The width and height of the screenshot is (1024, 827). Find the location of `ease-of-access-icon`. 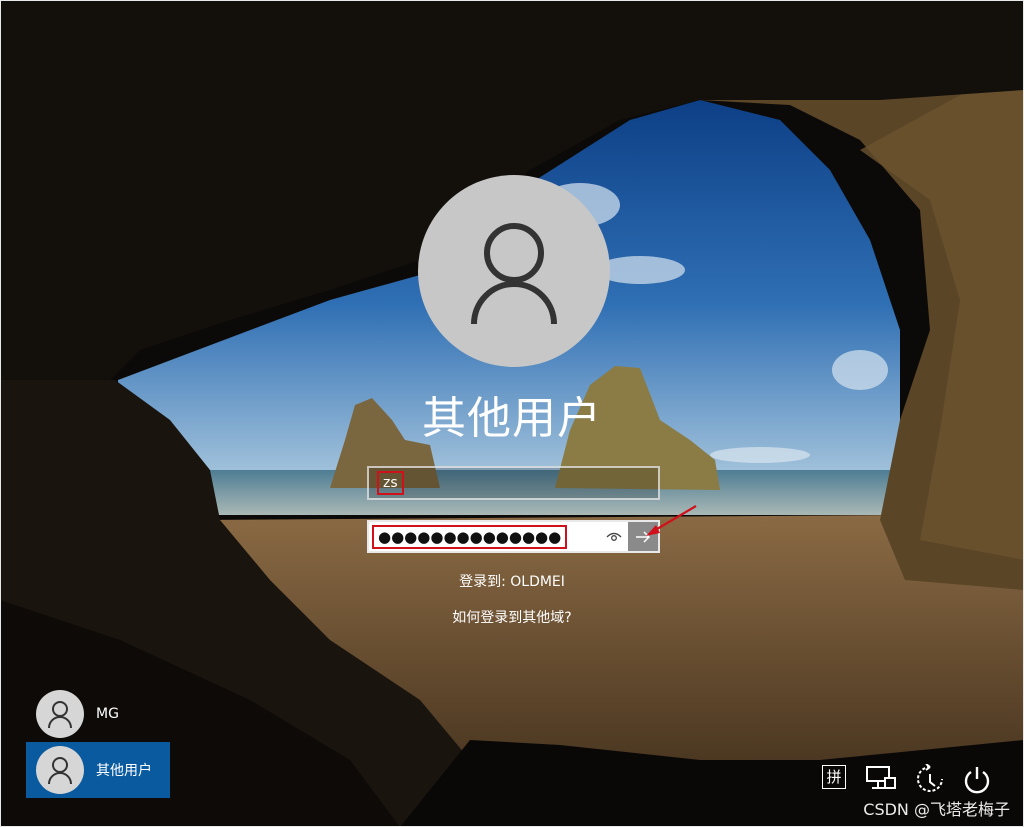

ease-of-access-icon is located at coordinates (930, 778).